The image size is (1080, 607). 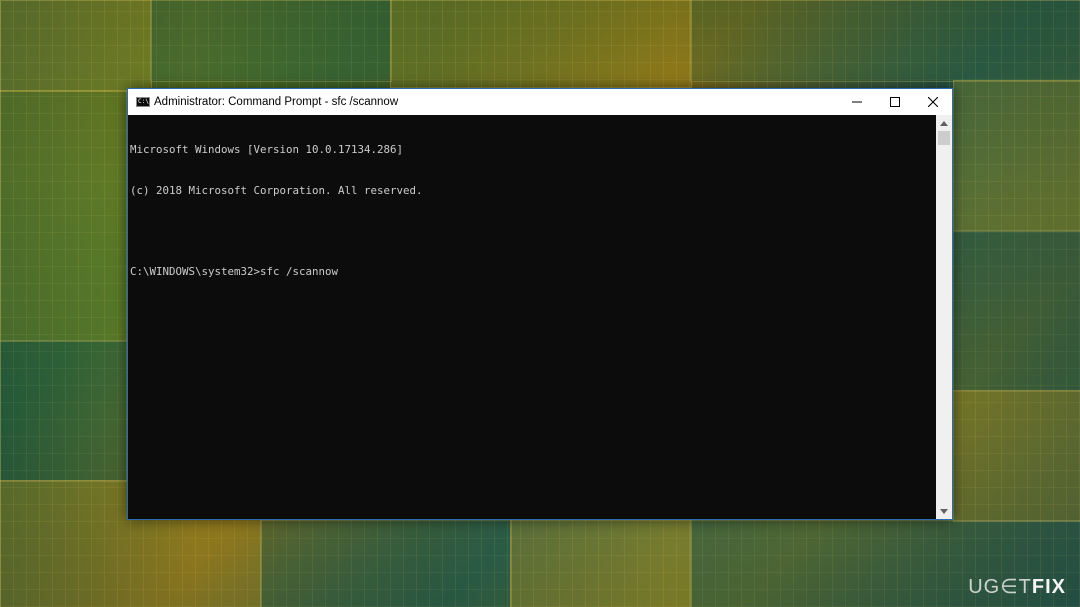 What do you see at coordinates (234, 271) in the screenshot?
I see `console-prompt-line: C:\WINDOWS\system32>sfc /scannow` at bounding box center [234, 271].